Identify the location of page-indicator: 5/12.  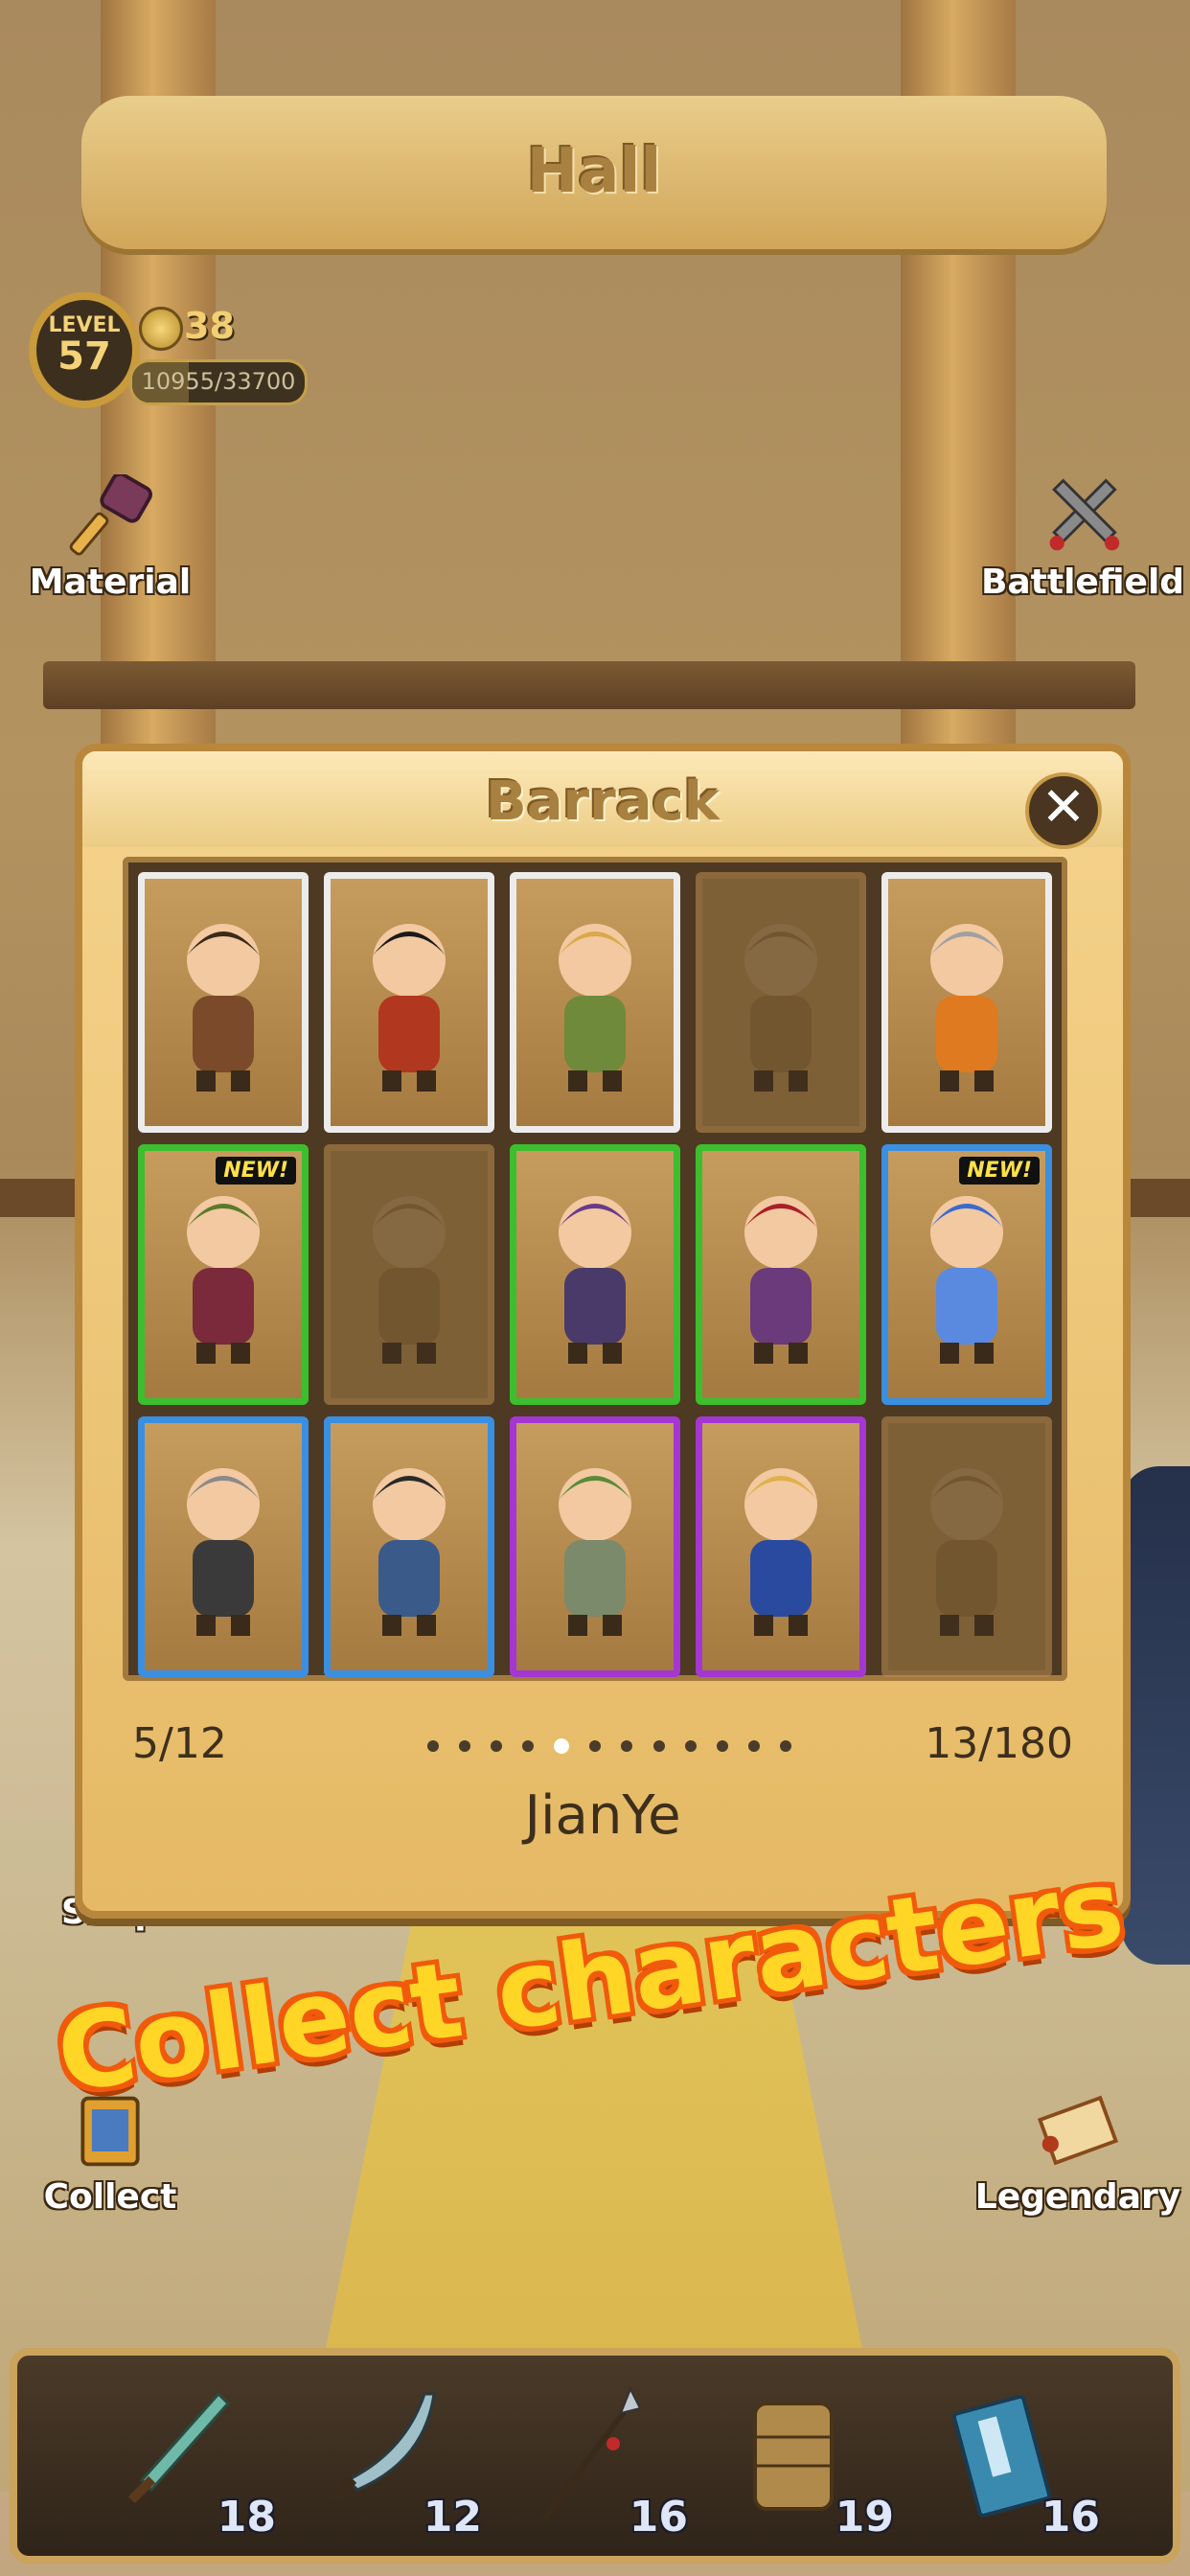
(179, 1743).